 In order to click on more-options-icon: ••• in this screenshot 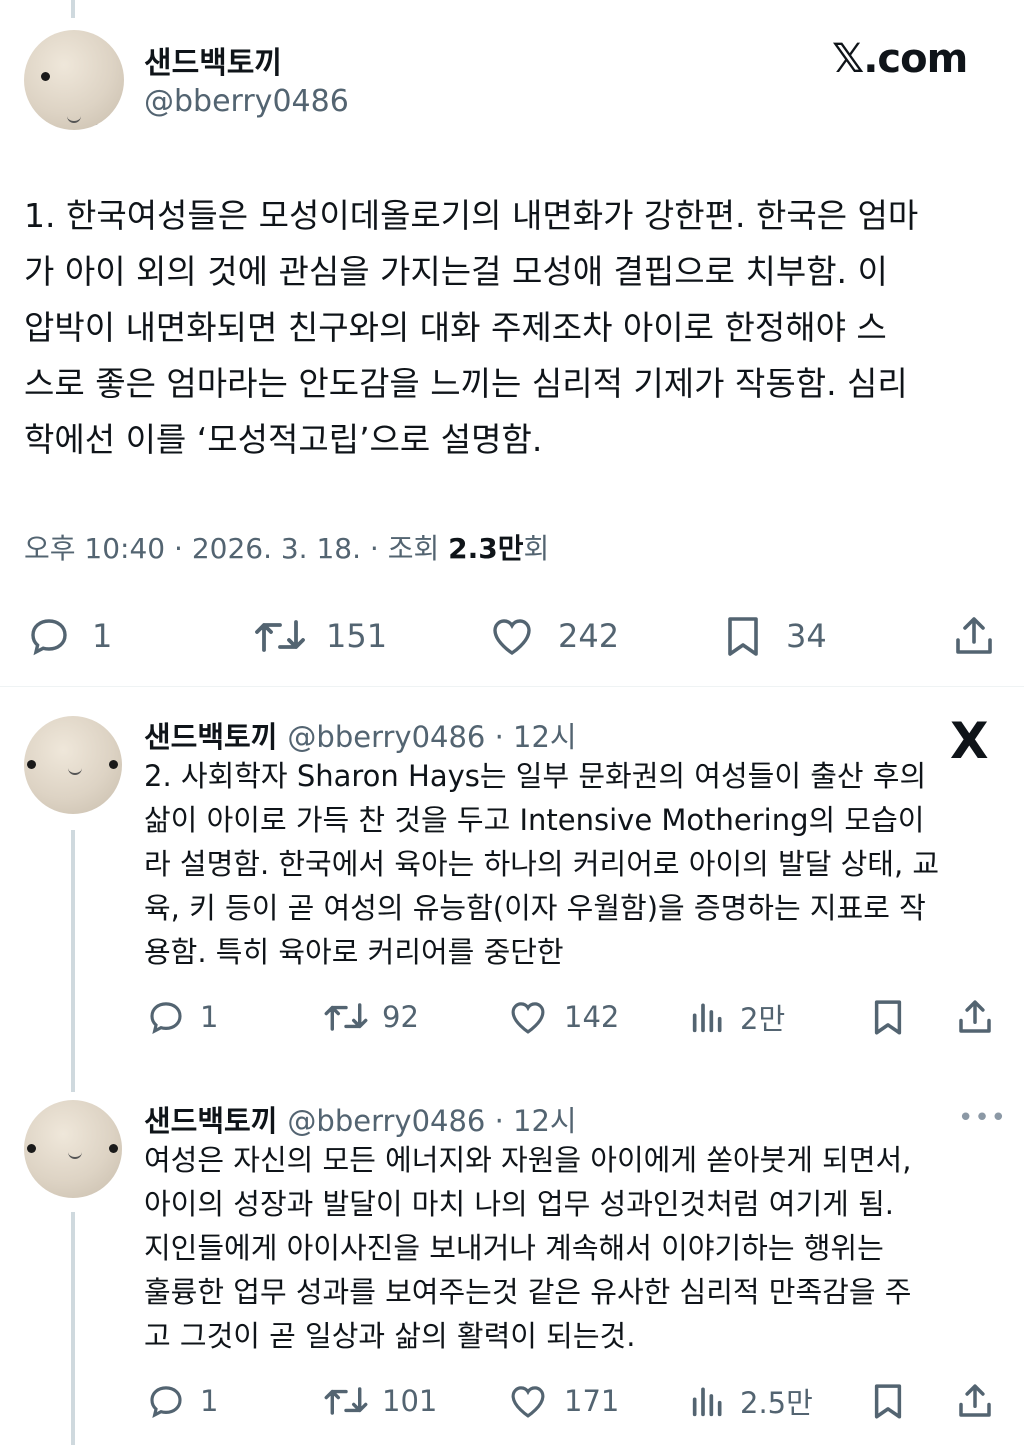, I will do `click(982, 1118)`.